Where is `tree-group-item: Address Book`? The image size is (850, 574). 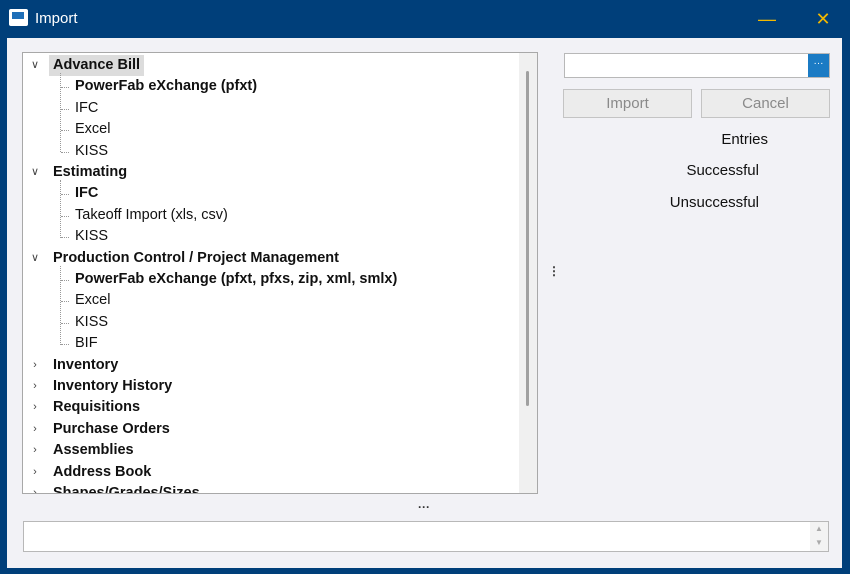
tree-group-item: Address Book is located at coordinates (102, 472).